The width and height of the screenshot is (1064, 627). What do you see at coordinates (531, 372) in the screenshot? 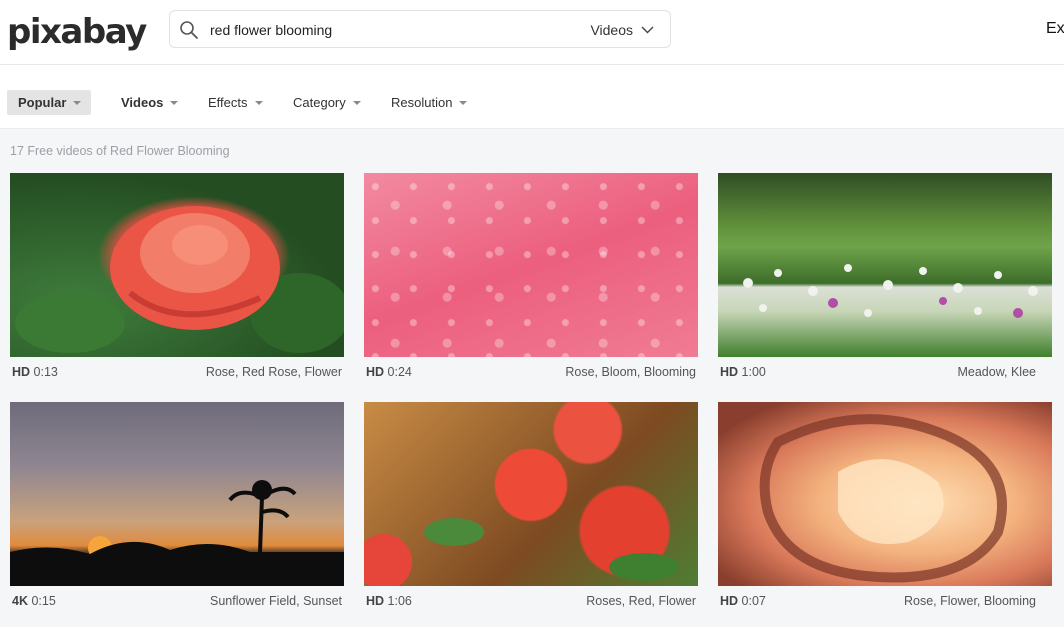
I see `video-meta: HD 0:24 Rose, Bloom, Blooming` at bounding box center [531, 372].